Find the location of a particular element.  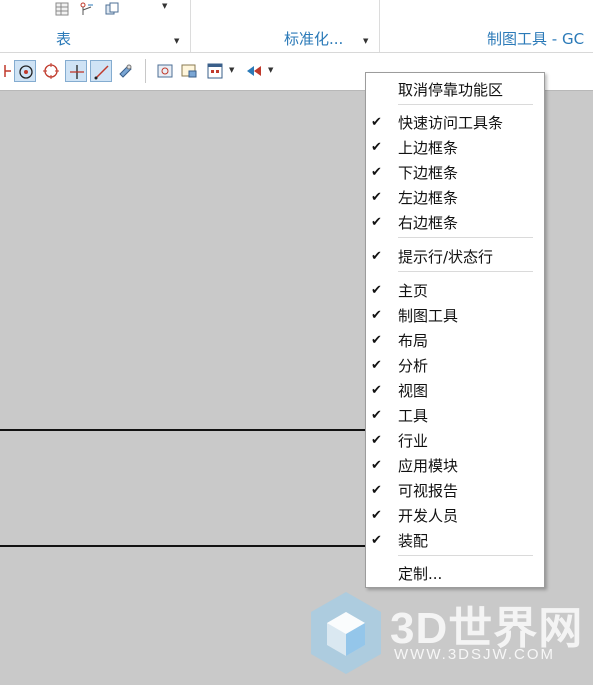

menu-item-bottom-border-bar: ✔ 下边框条 is located at coordinates (455, 173).